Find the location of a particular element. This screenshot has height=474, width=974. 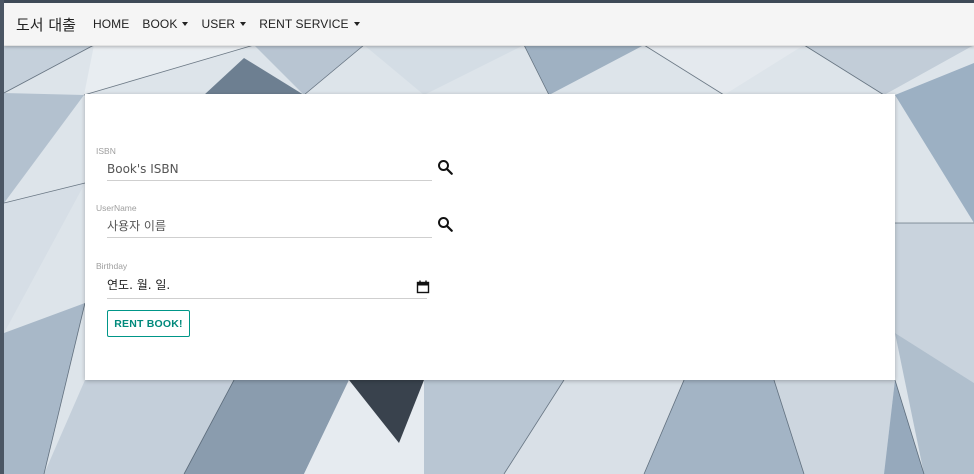

username-label: UserName is located at coordinates (116, 208).